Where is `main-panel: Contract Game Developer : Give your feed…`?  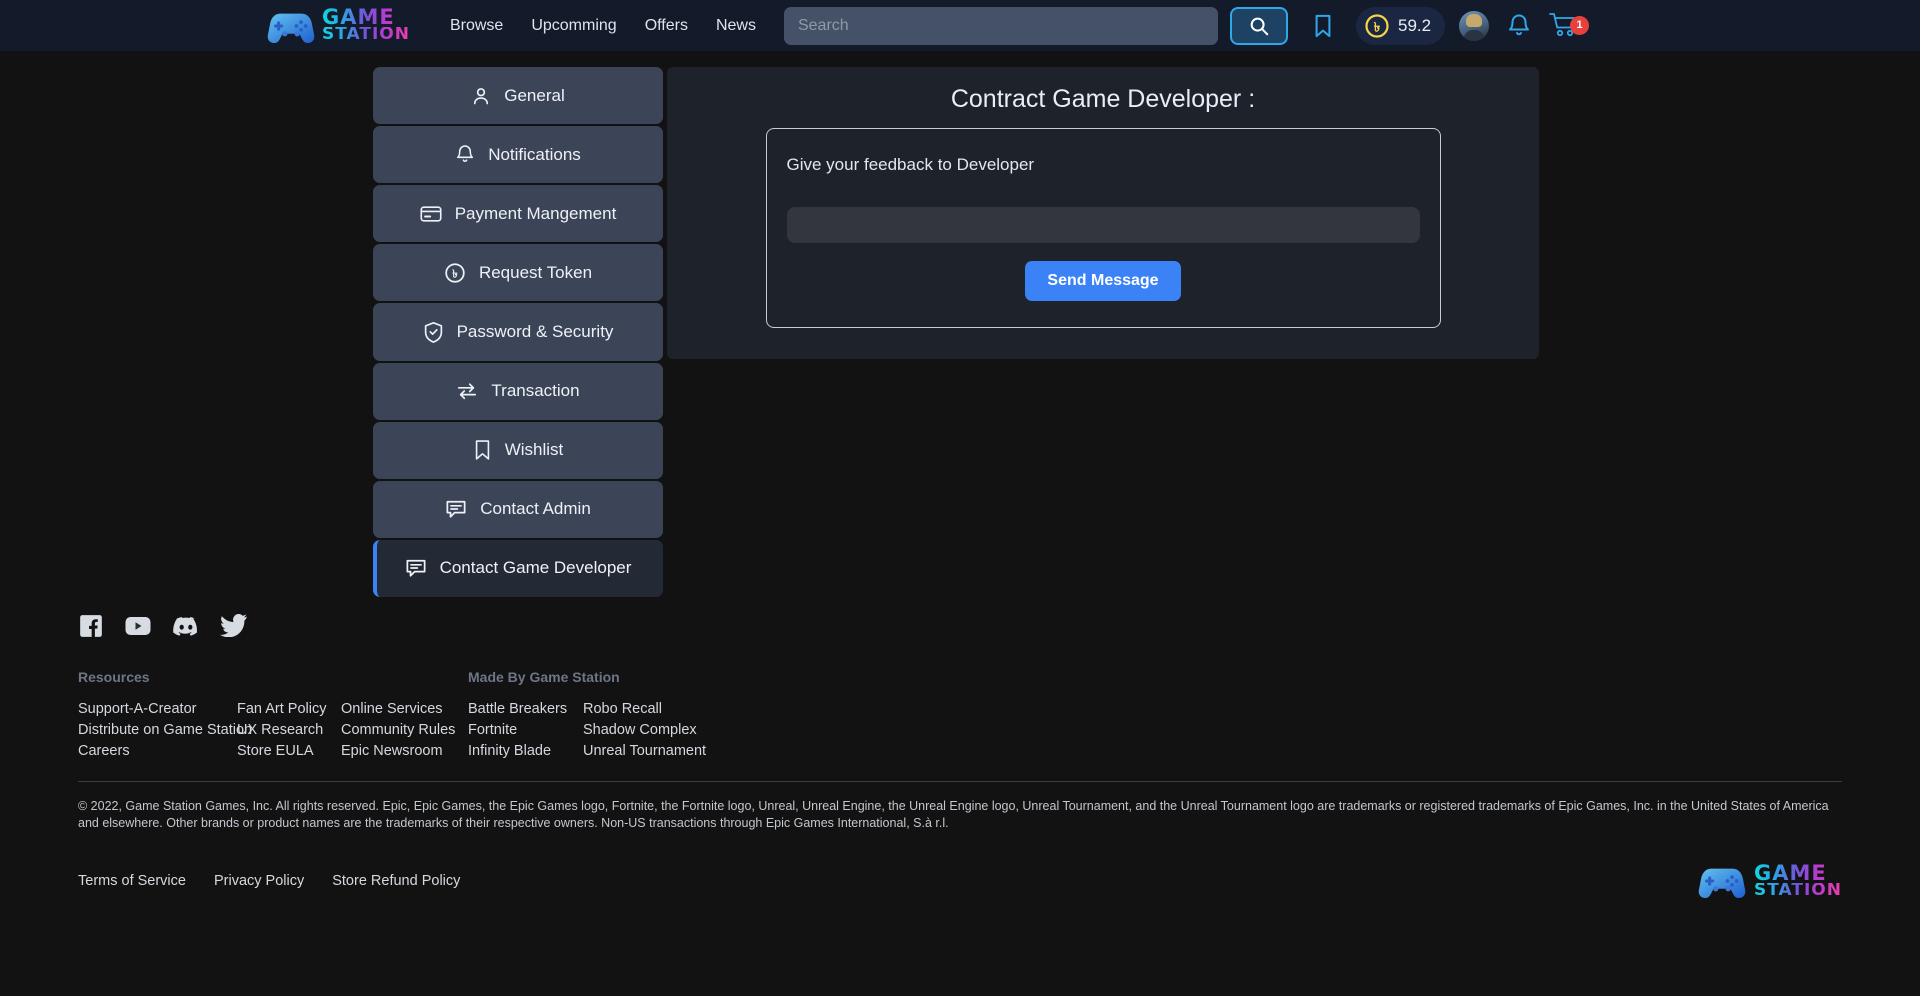 main-panel: Contract Game Developer : Give your feed… is located at coordinates (1103, 213).